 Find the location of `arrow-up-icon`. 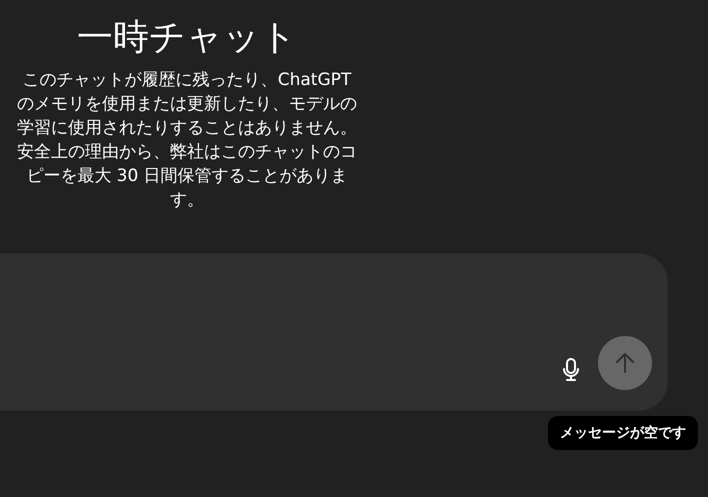

arrow-up-icon is located at coordinates (625, 363).